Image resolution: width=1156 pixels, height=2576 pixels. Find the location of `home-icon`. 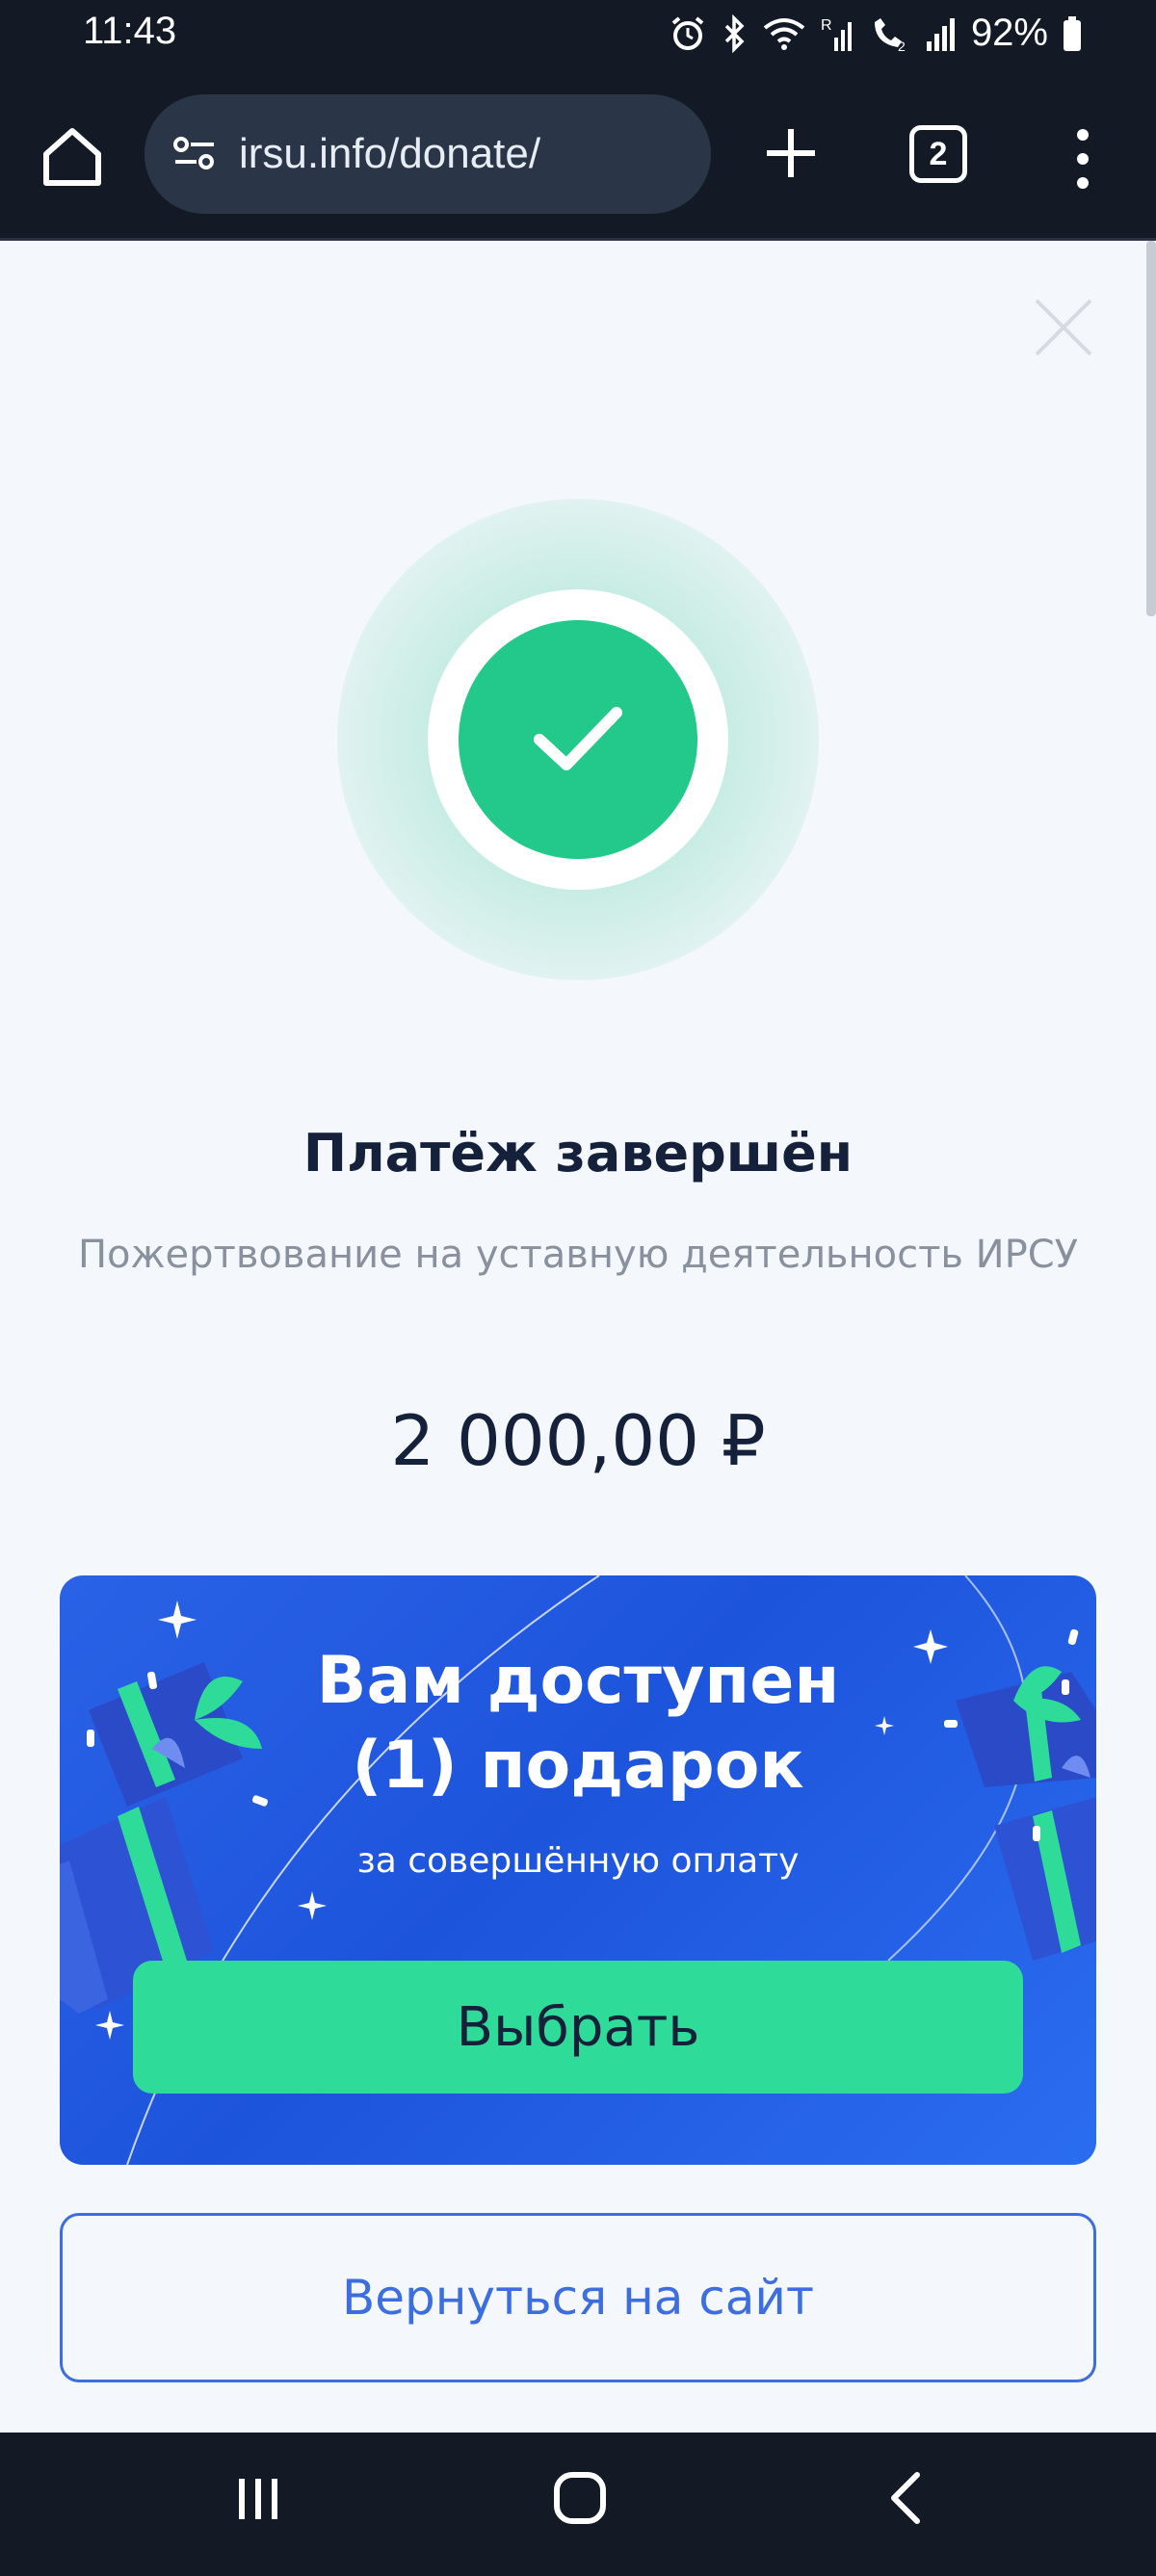

home-icon is located at coordinates (72, 157).